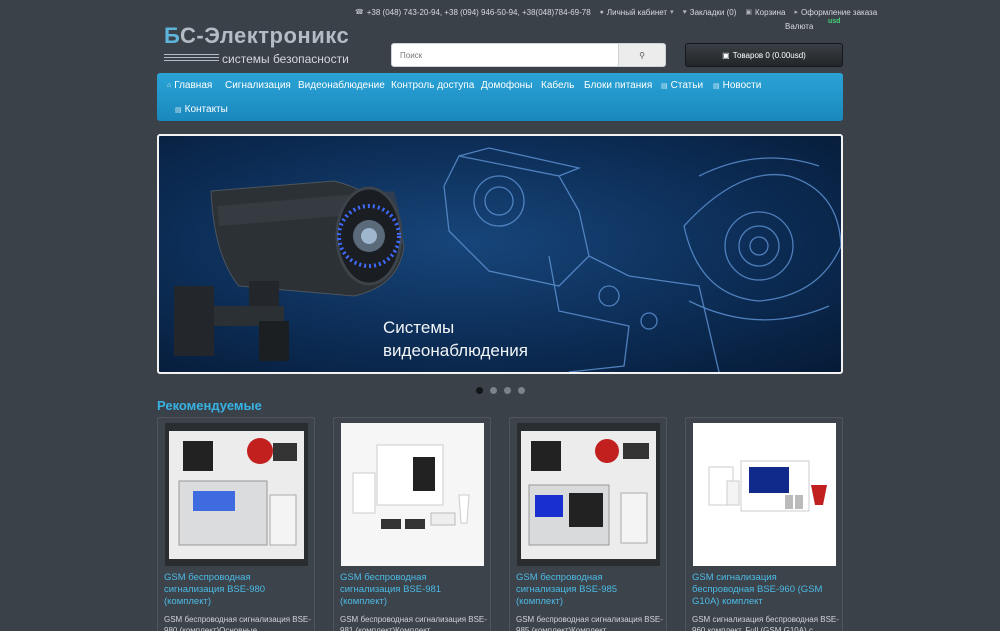  I want to click on checkout-text: Оформление заказа, so click(839, 12).